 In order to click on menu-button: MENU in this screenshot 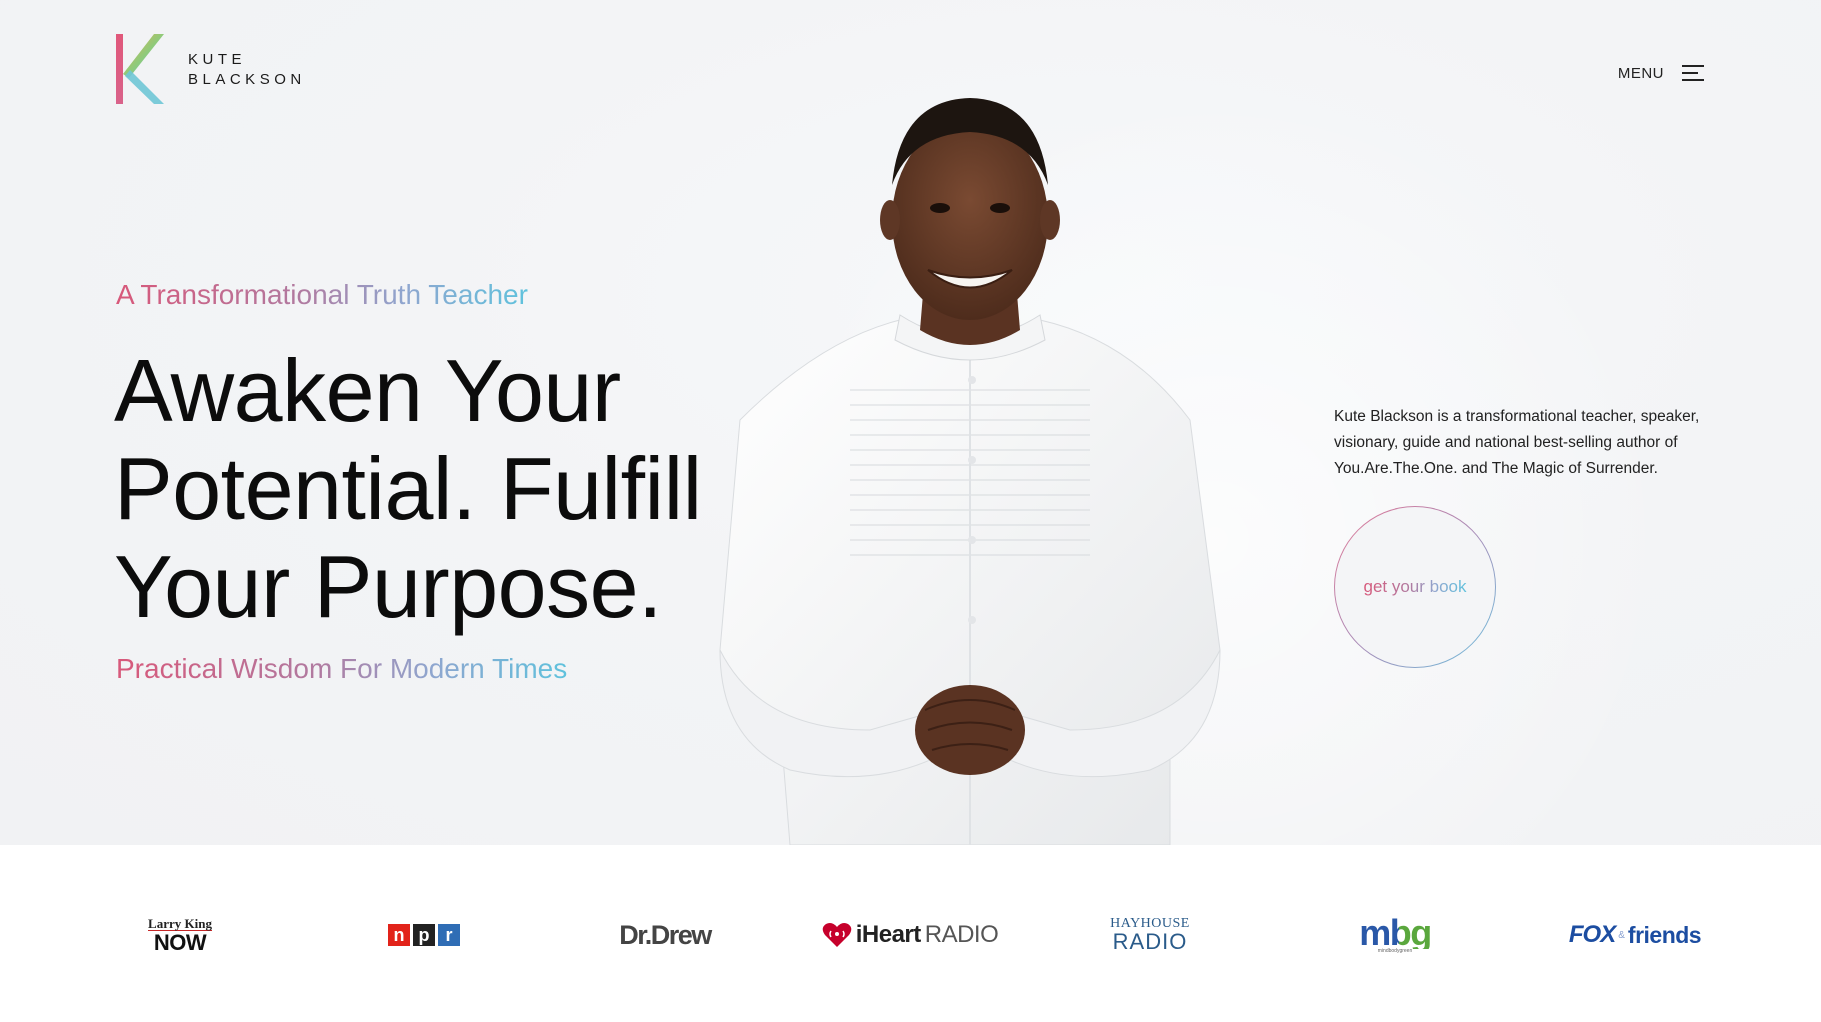, I will do `click(1661, 73)`.